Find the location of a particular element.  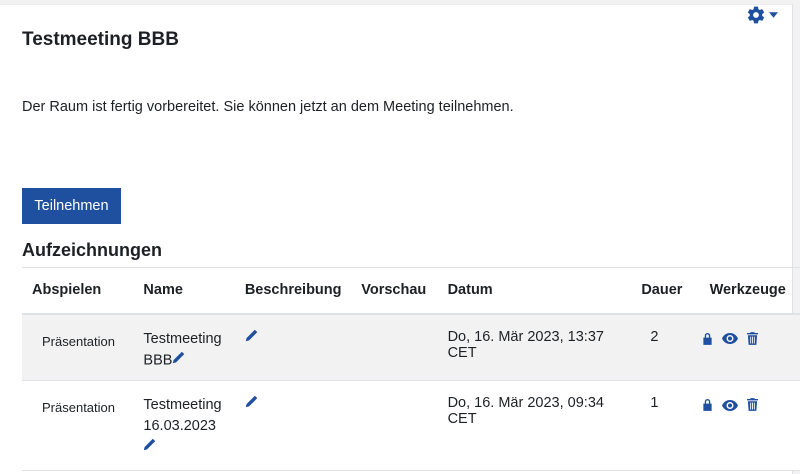

header-name: Name is located at coordinates (184, 291).